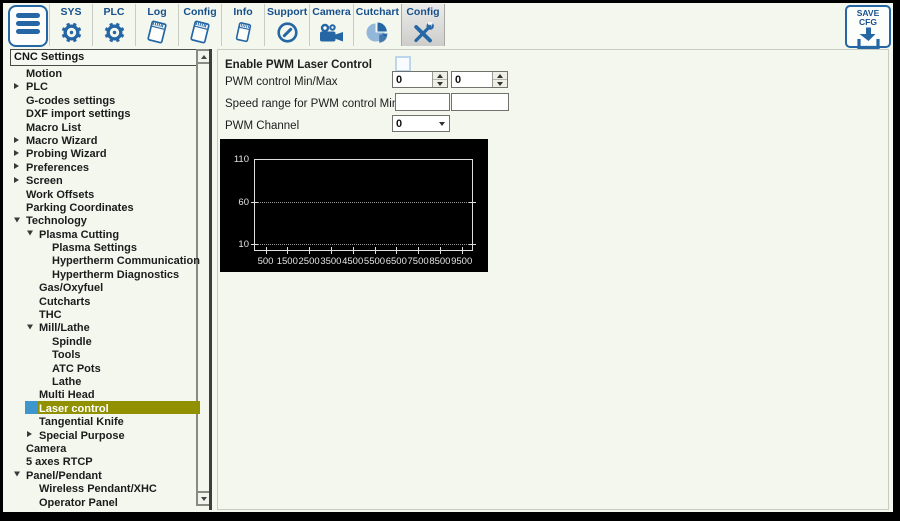 The image size is (900, 521). I want to click on tree-item-label: DXF import settings, so click(78, 114).